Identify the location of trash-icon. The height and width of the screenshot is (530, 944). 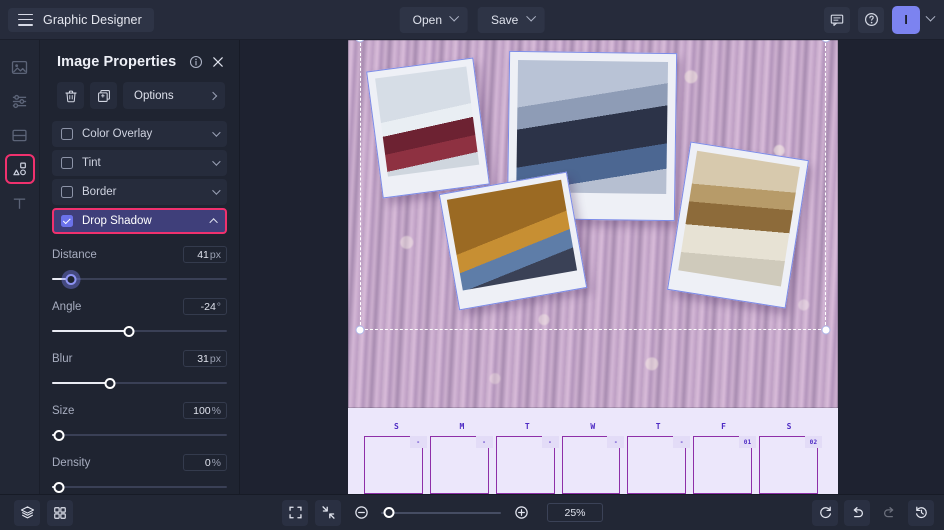
(70, 96).